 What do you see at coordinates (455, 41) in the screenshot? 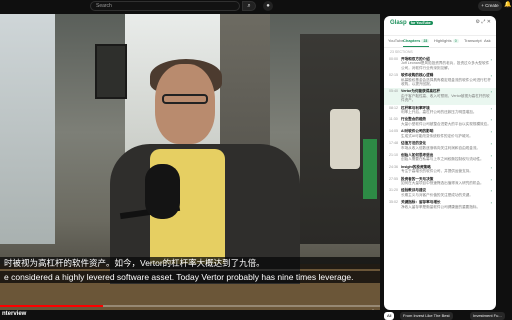
I see `tab-badge: 0` at bounding box center [455, 41].